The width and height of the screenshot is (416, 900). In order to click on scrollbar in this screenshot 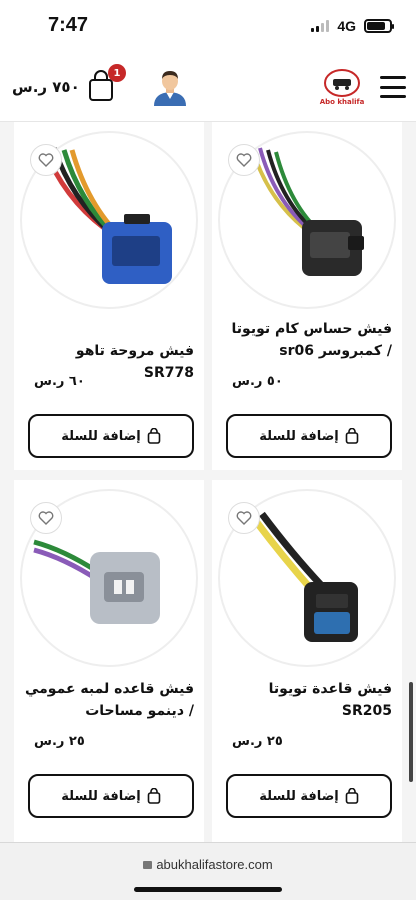, I will do `click(411, 732)`.